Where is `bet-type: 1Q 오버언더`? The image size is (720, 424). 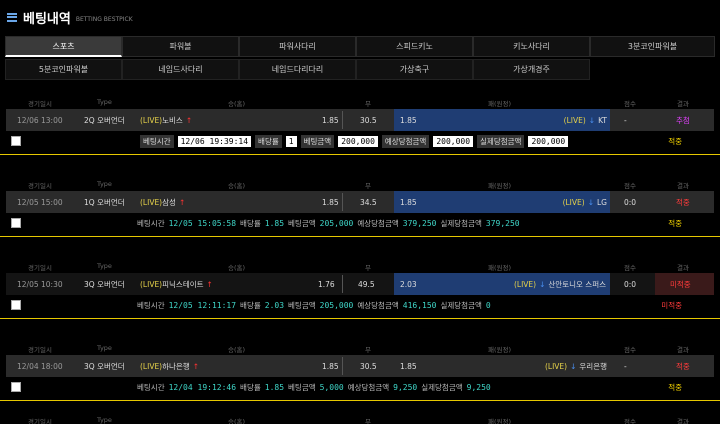 bet-type: 1Q 오버언더 is located at coordinates (104, 202).